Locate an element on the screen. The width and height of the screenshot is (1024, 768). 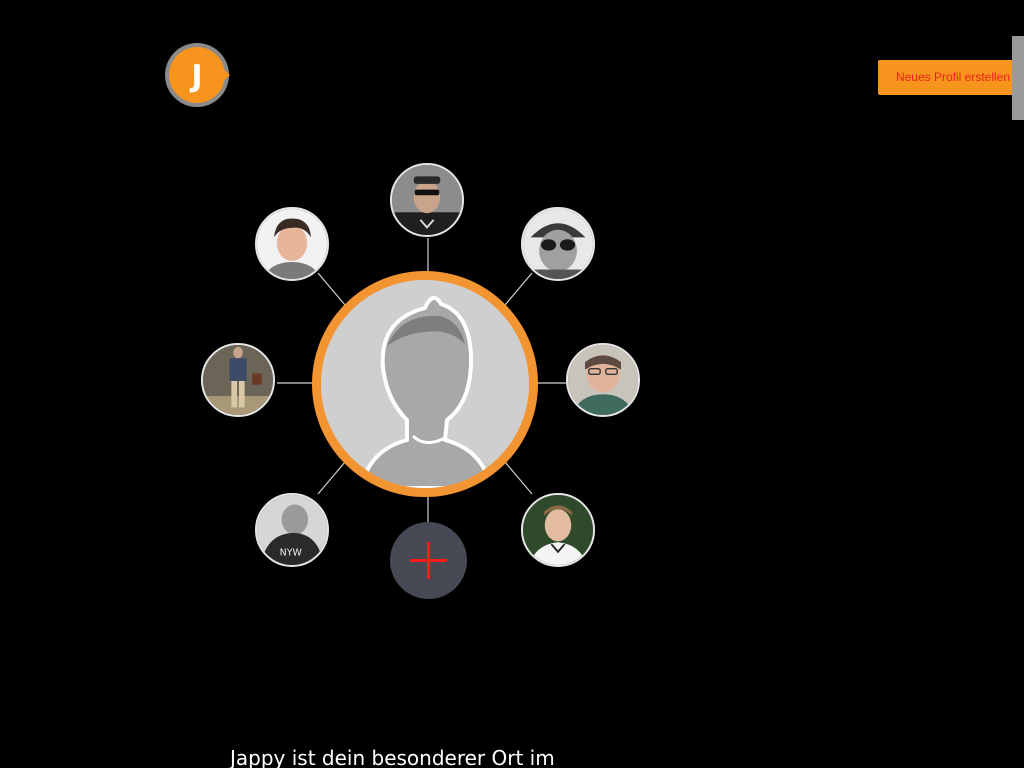
member-avatar-bottom-left: NYW is located at coordinates (292, 530).